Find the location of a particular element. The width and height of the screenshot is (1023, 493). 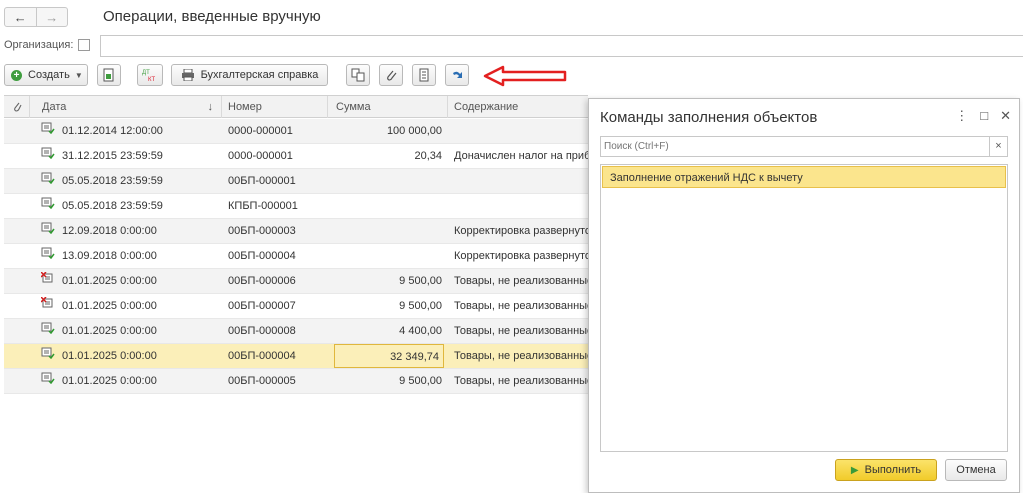

sort-down-icon: ↓ is located at coordinates (210, 107).